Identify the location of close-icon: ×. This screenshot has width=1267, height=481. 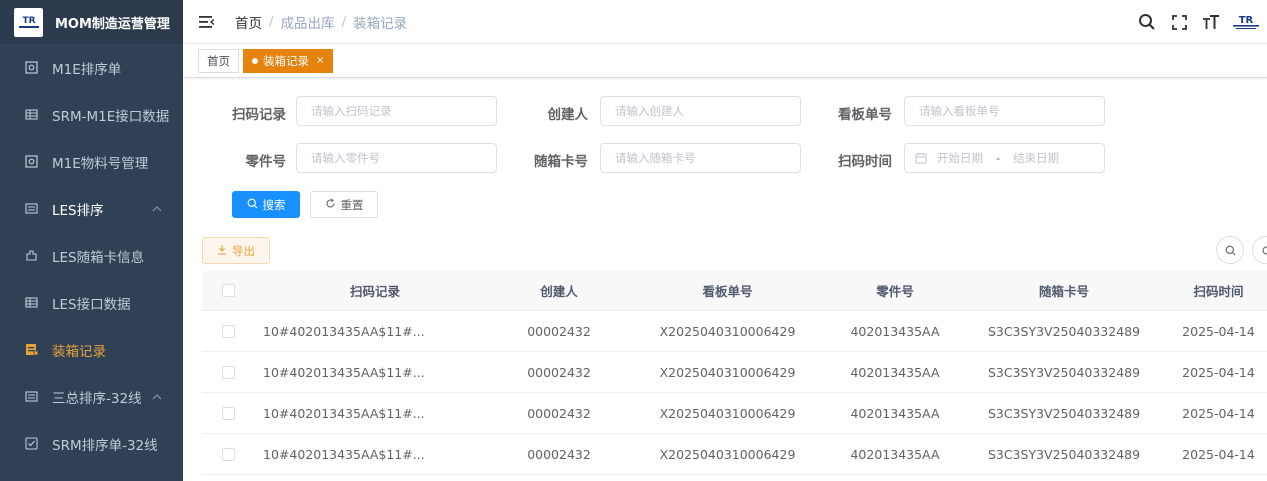
(320, 60).